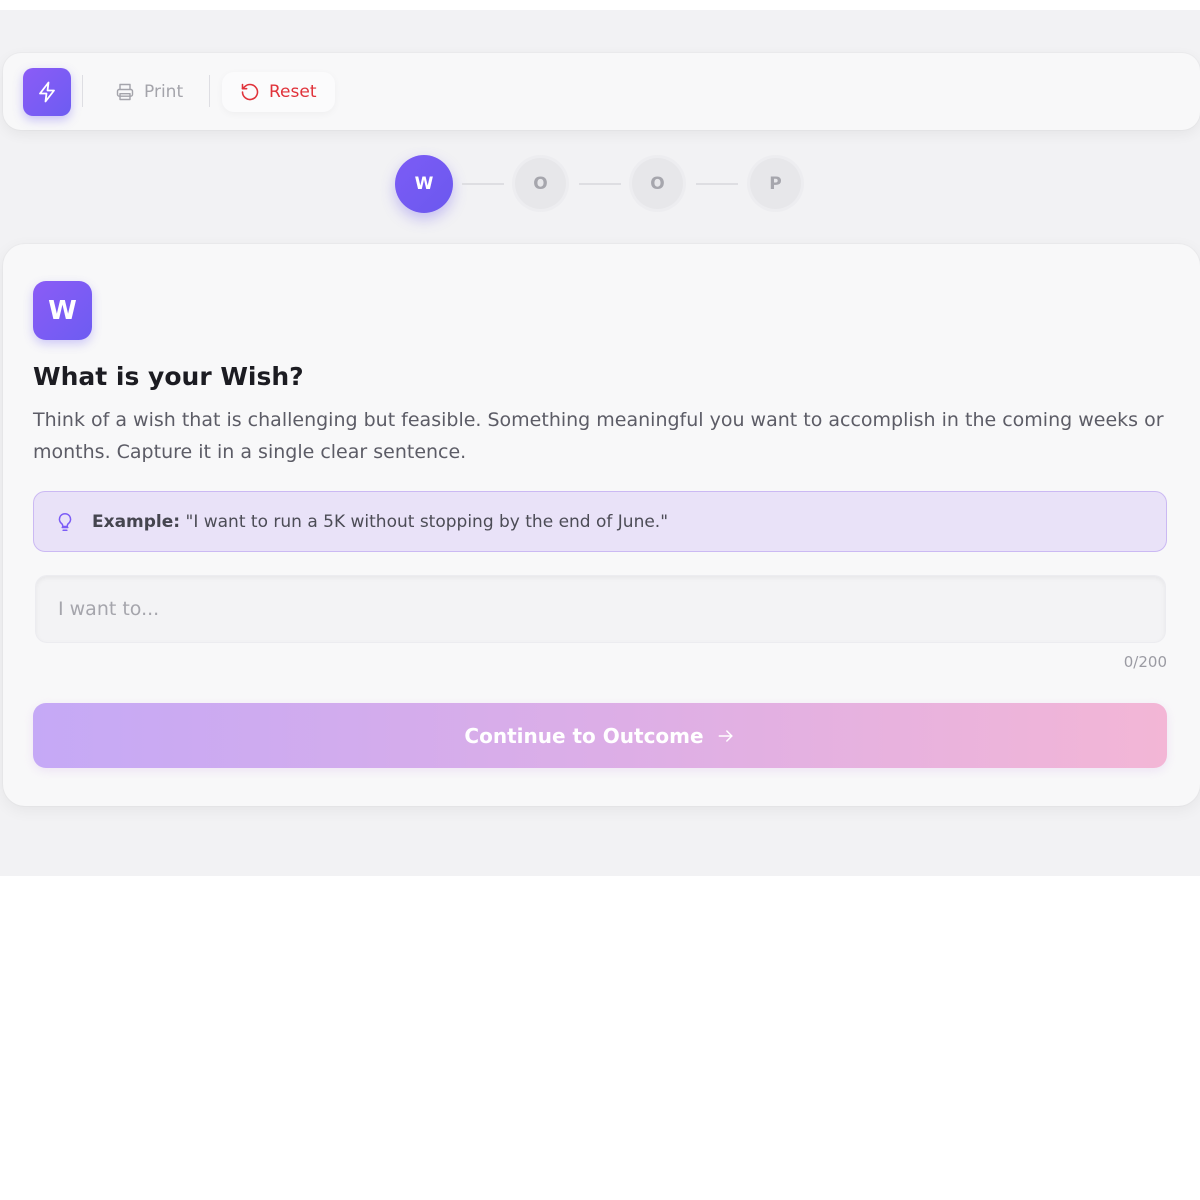 This screenshot has width=1200, height=1200. I want to click on printer-icon, so click(125, 92).